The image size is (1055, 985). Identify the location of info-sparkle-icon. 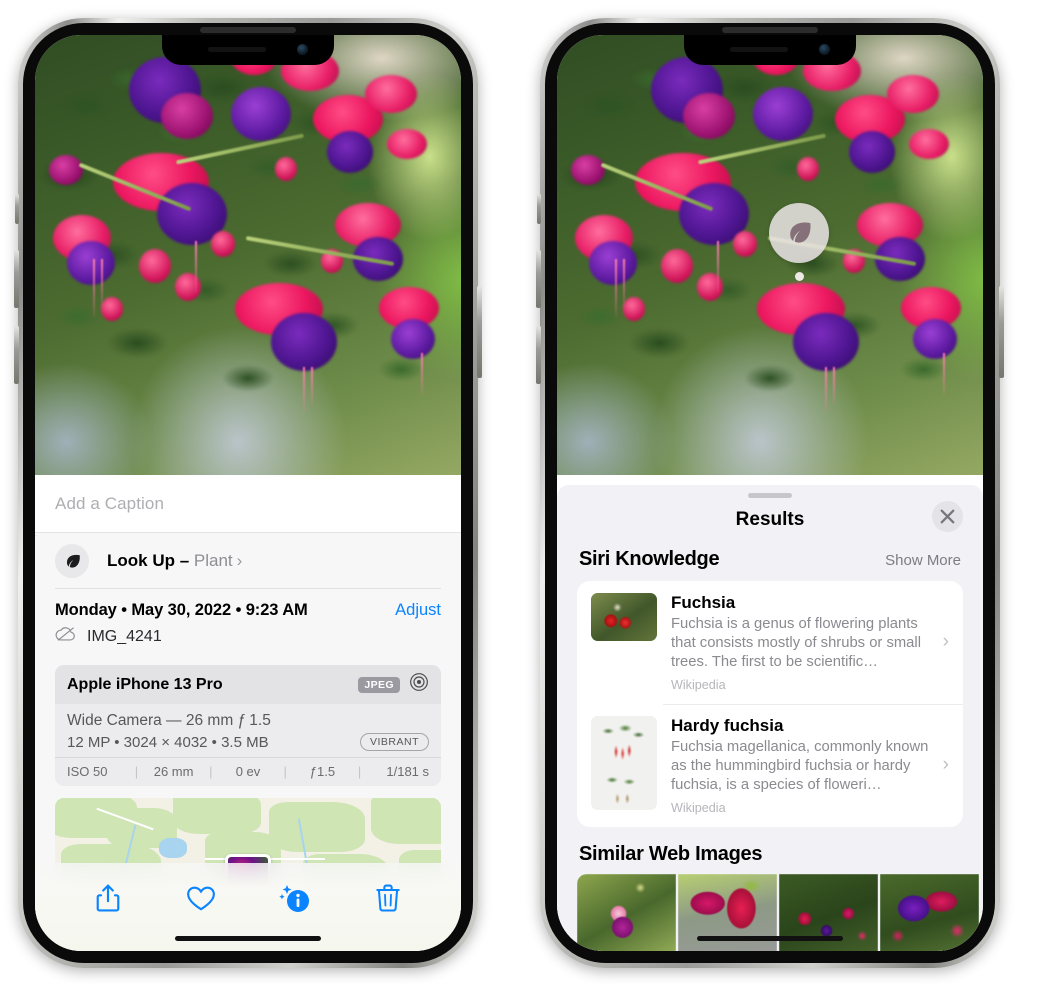
(295, 898).